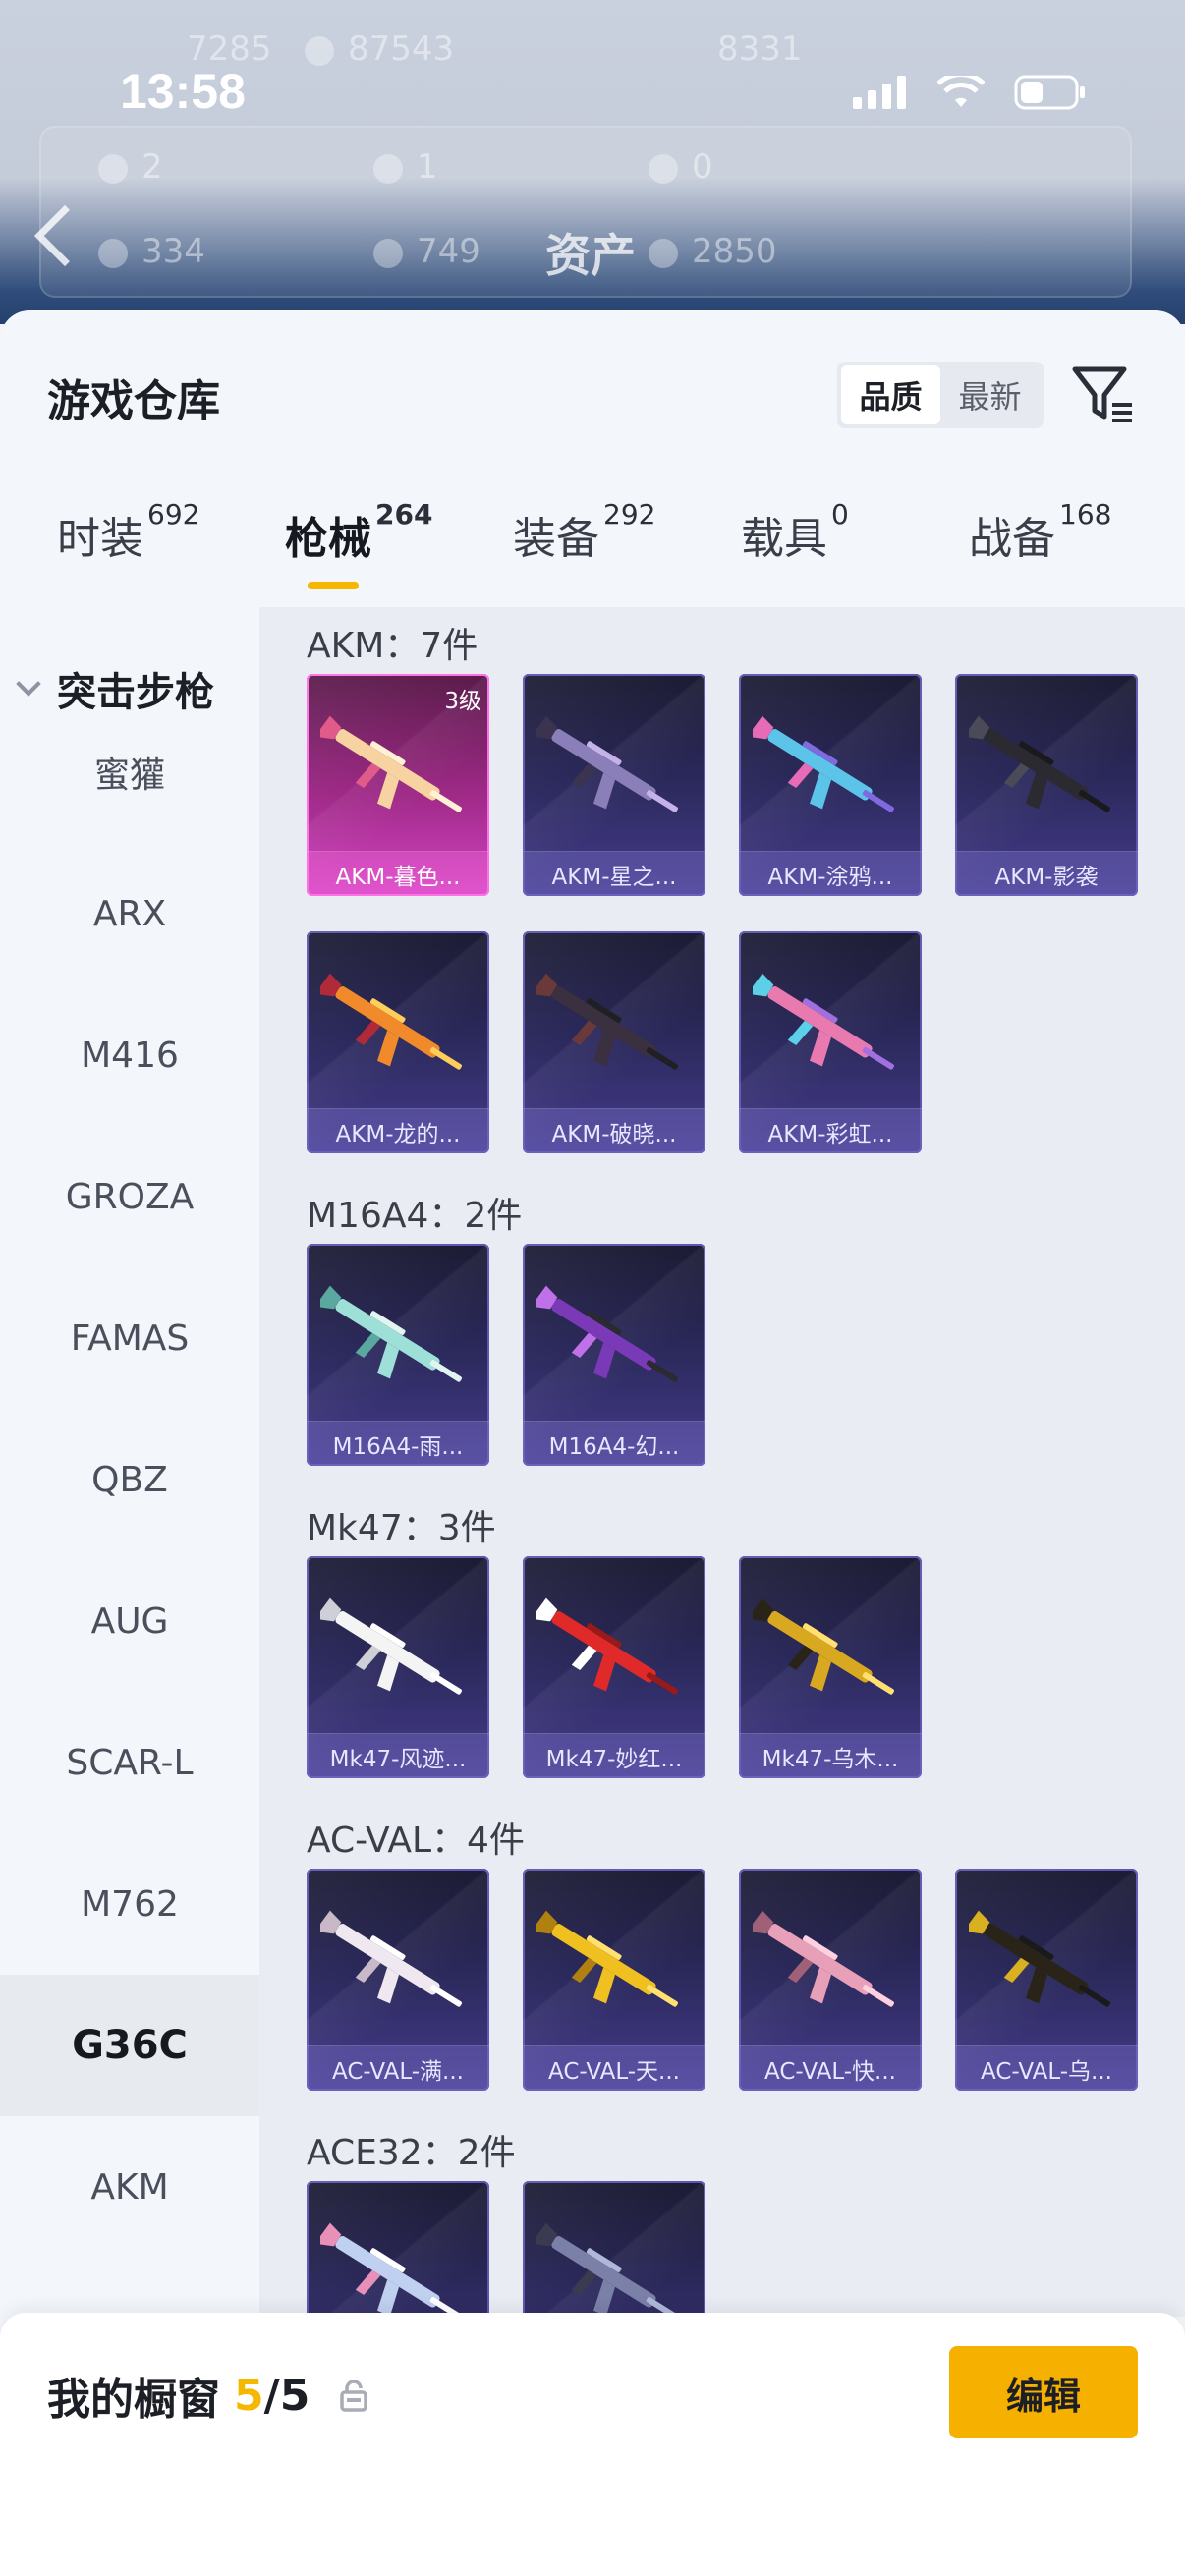 This screenshot has height=2576, width=1185. I want to click on sidebar-item: M762, so click(130, 1904).